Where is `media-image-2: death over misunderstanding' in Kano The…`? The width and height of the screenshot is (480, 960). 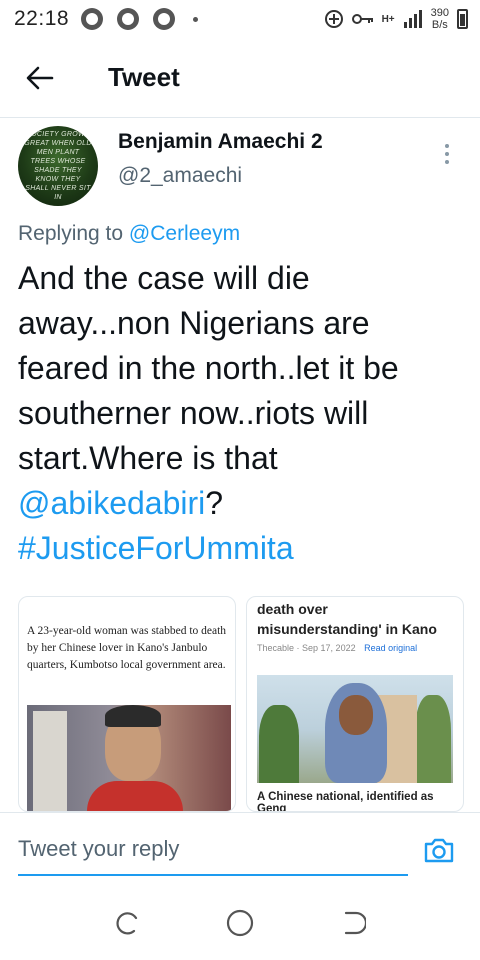
media-image-2: death over misunderstanding' in Kano The… is located at coordinates (355, 704).